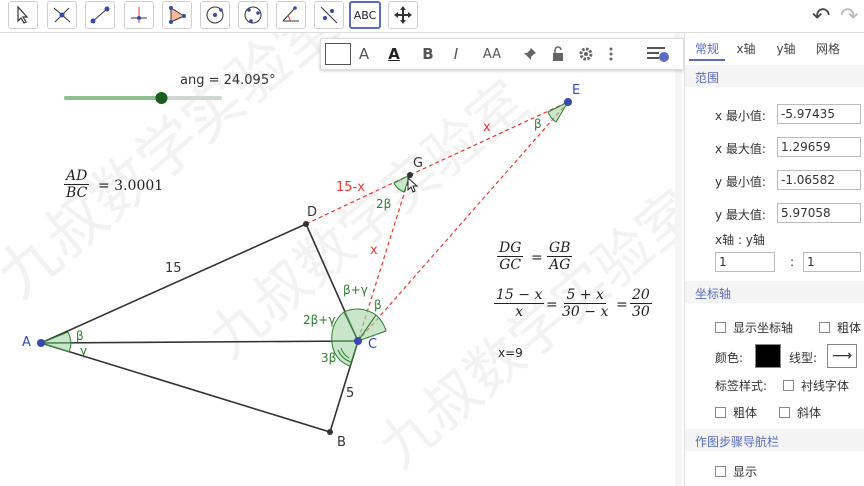  What do you see at coordinates (819, 213) in the screenshot?
I see `ymax-input: 5.97058` at bounding box center [819, 213].